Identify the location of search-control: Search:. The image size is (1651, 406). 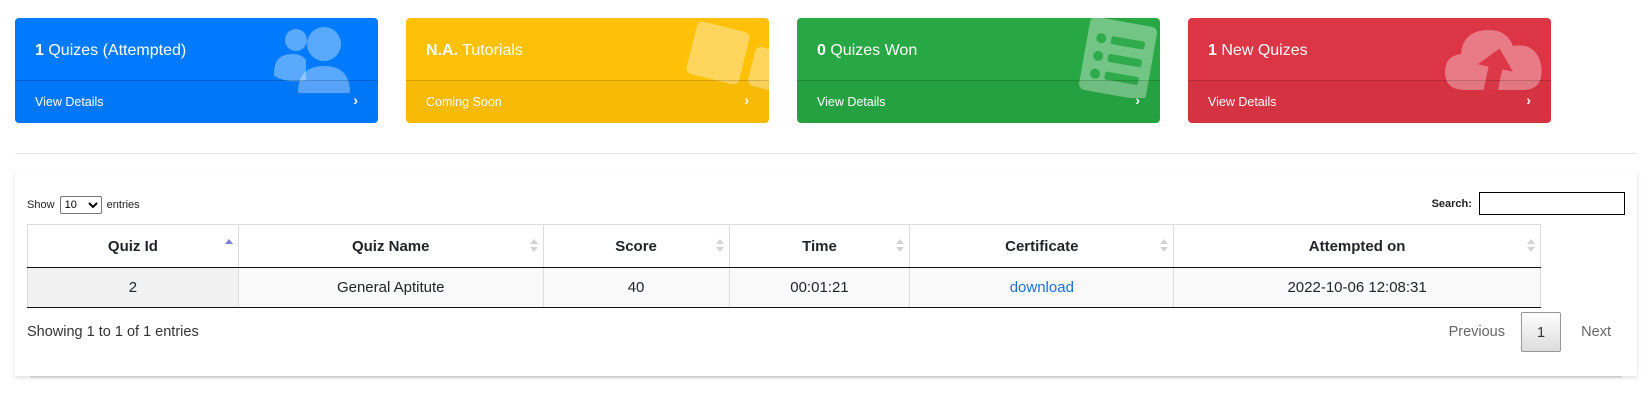
(1528, 203).